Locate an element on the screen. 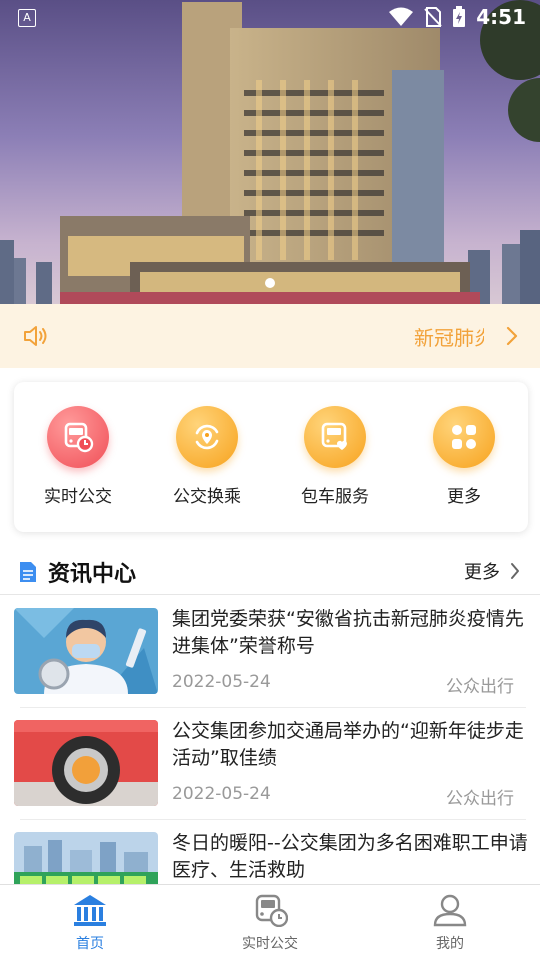 The width and height of the screenshot is (540, 961). bus-heart-icon is located at coordinates (335, 437).